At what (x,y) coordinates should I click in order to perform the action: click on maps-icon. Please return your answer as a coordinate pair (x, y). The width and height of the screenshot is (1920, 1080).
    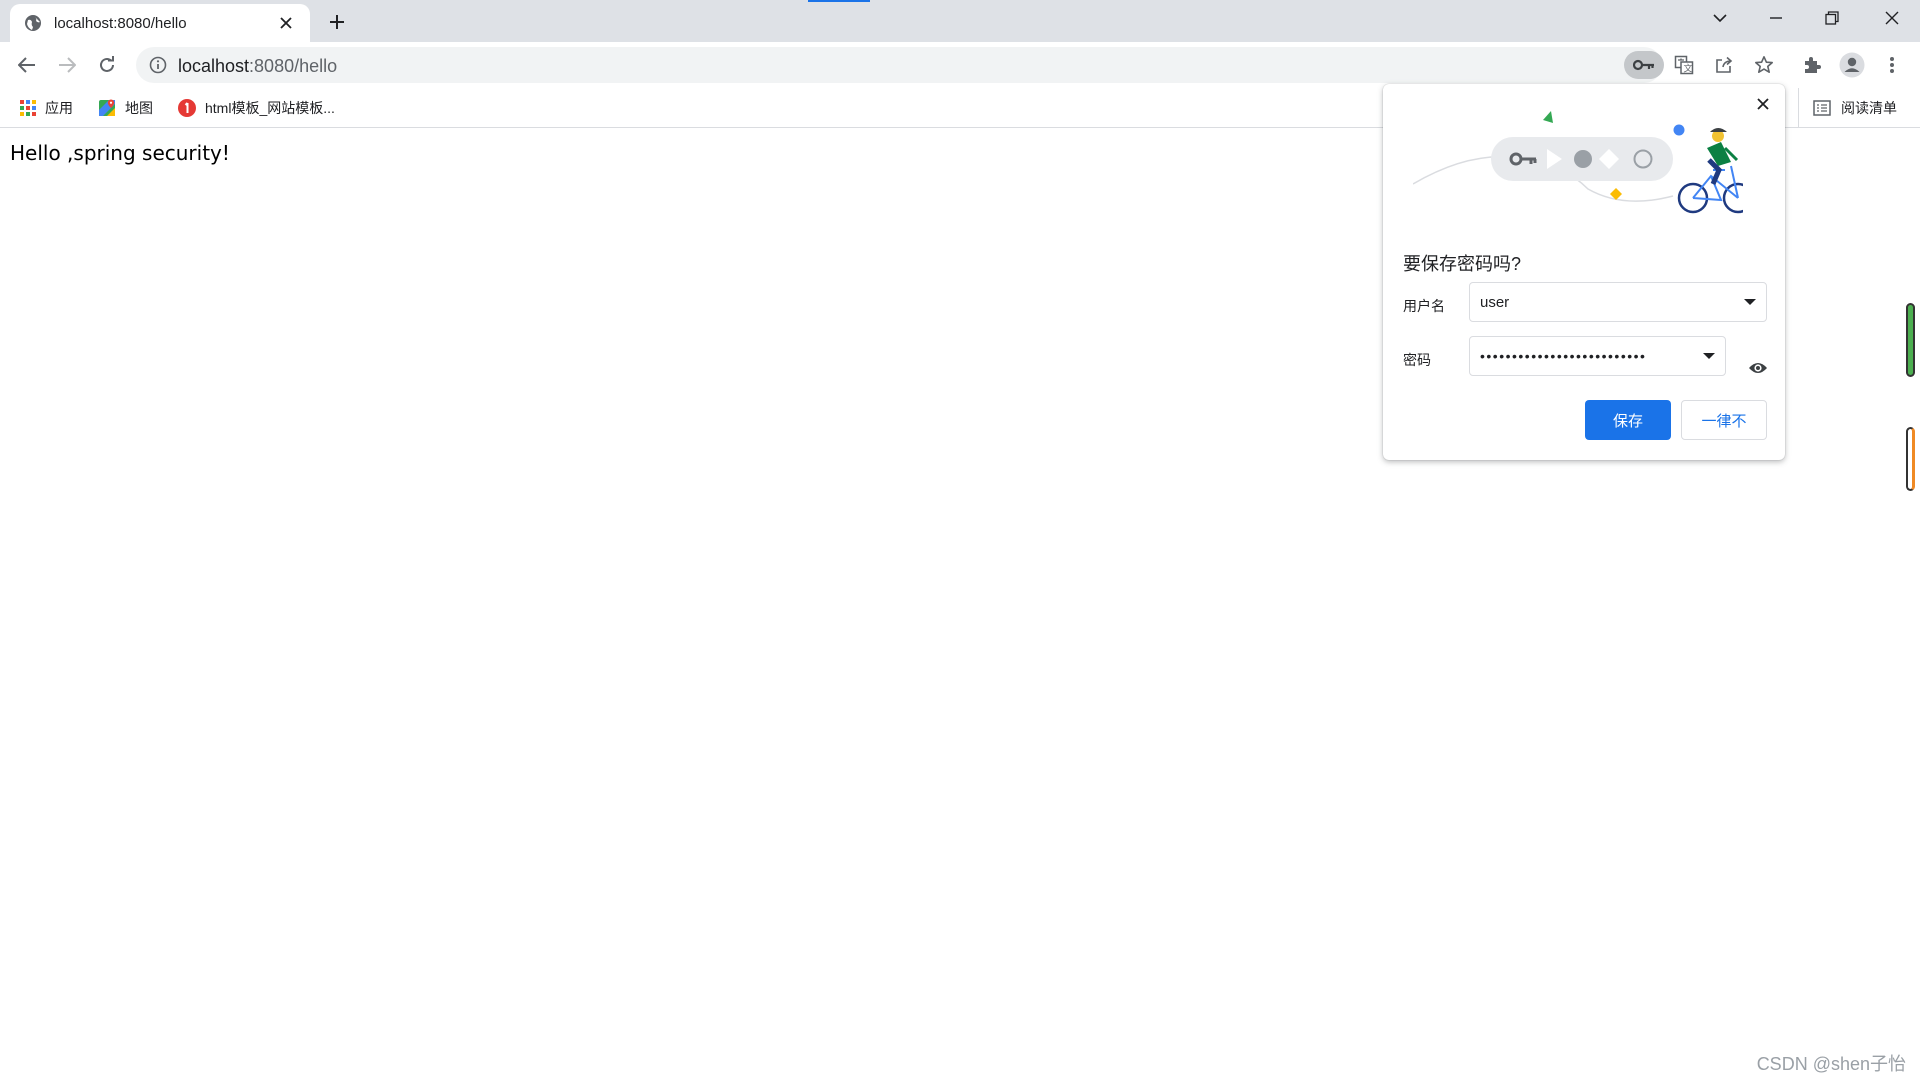
    Looking at the image, I should click on (107, 107).